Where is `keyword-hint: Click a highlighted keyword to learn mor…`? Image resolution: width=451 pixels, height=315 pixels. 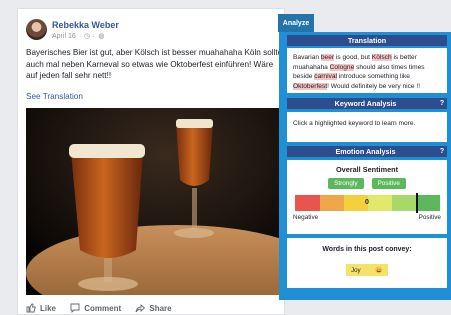
keyword-hint: Click a highlighted keyword to learn mor… is located at coordinates (354, 123).